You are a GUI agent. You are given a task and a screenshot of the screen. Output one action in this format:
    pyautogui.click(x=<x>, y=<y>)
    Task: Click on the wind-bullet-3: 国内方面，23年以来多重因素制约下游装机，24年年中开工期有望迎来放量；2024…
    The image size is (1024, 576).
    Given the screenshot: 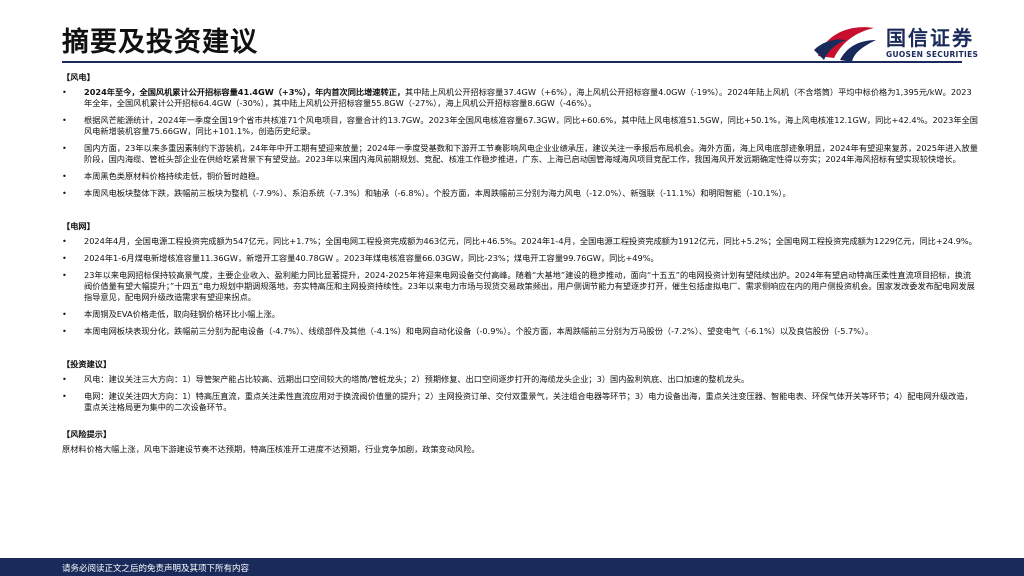 What is the action you would take?
    pyautogui.click(x=520, y=154)
    